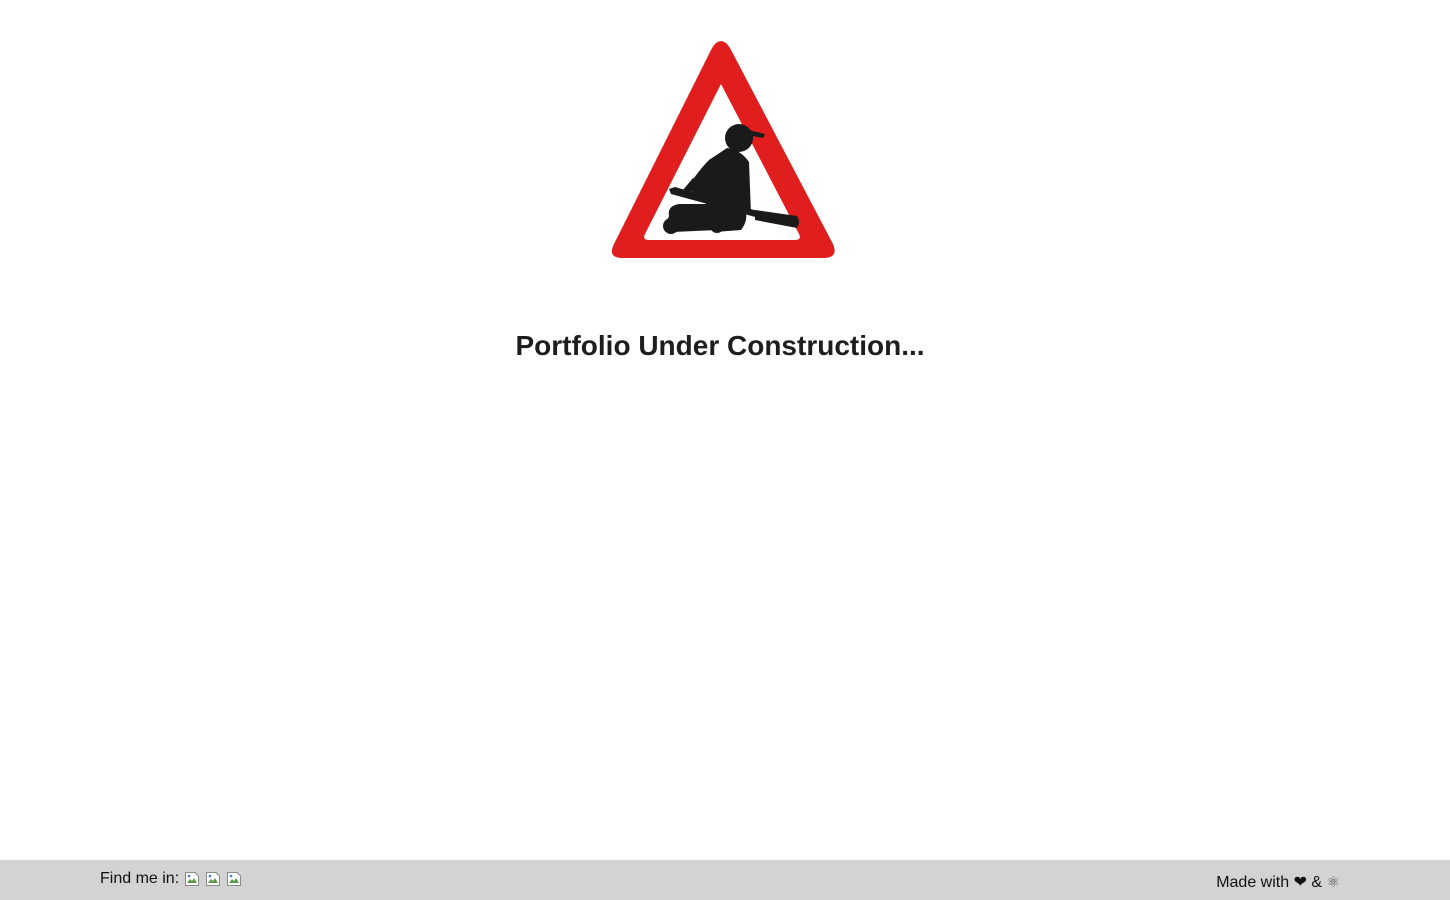 This screenshot has height=900, width=1450. What do you see at coordinates (1300, 882) in the screenshot?
I see `heart-icon: ❤` at bounding box center [1300, 882].